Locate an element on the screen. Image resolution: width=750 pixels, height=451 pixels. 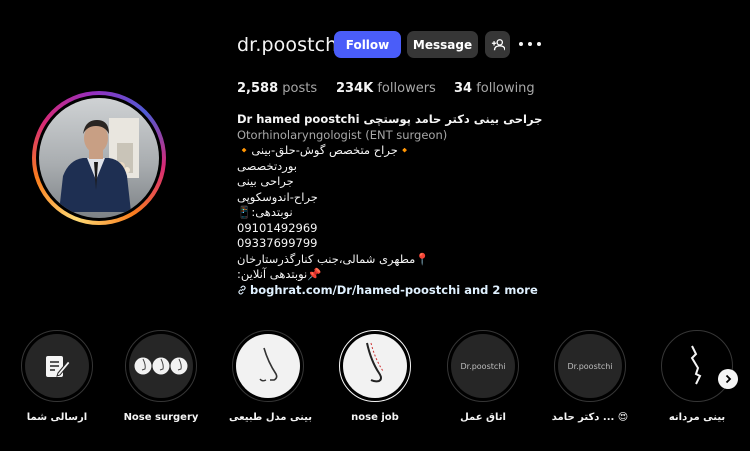
person-plus-icon is located at coordinates (498, 44).